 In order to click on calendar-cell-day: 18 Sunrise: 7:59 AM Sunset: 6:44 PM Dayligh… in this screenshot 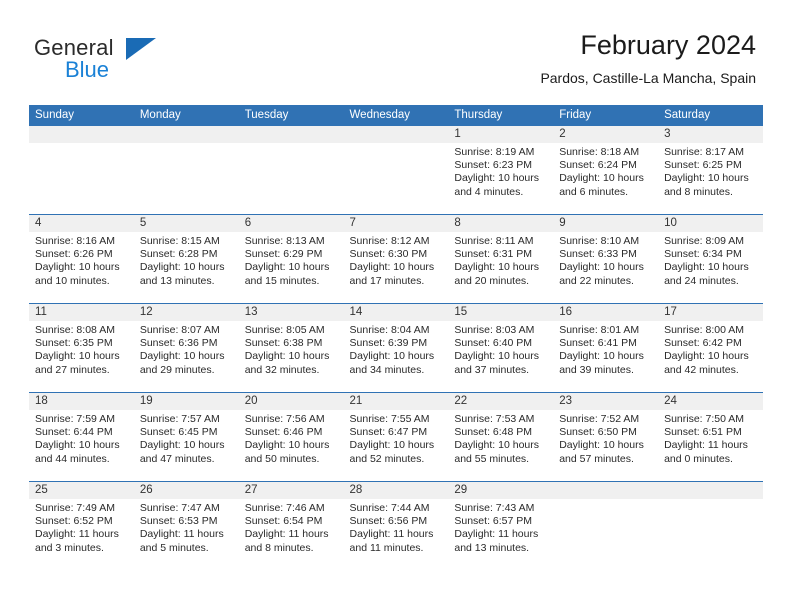, I will do `click(81, 437)`.